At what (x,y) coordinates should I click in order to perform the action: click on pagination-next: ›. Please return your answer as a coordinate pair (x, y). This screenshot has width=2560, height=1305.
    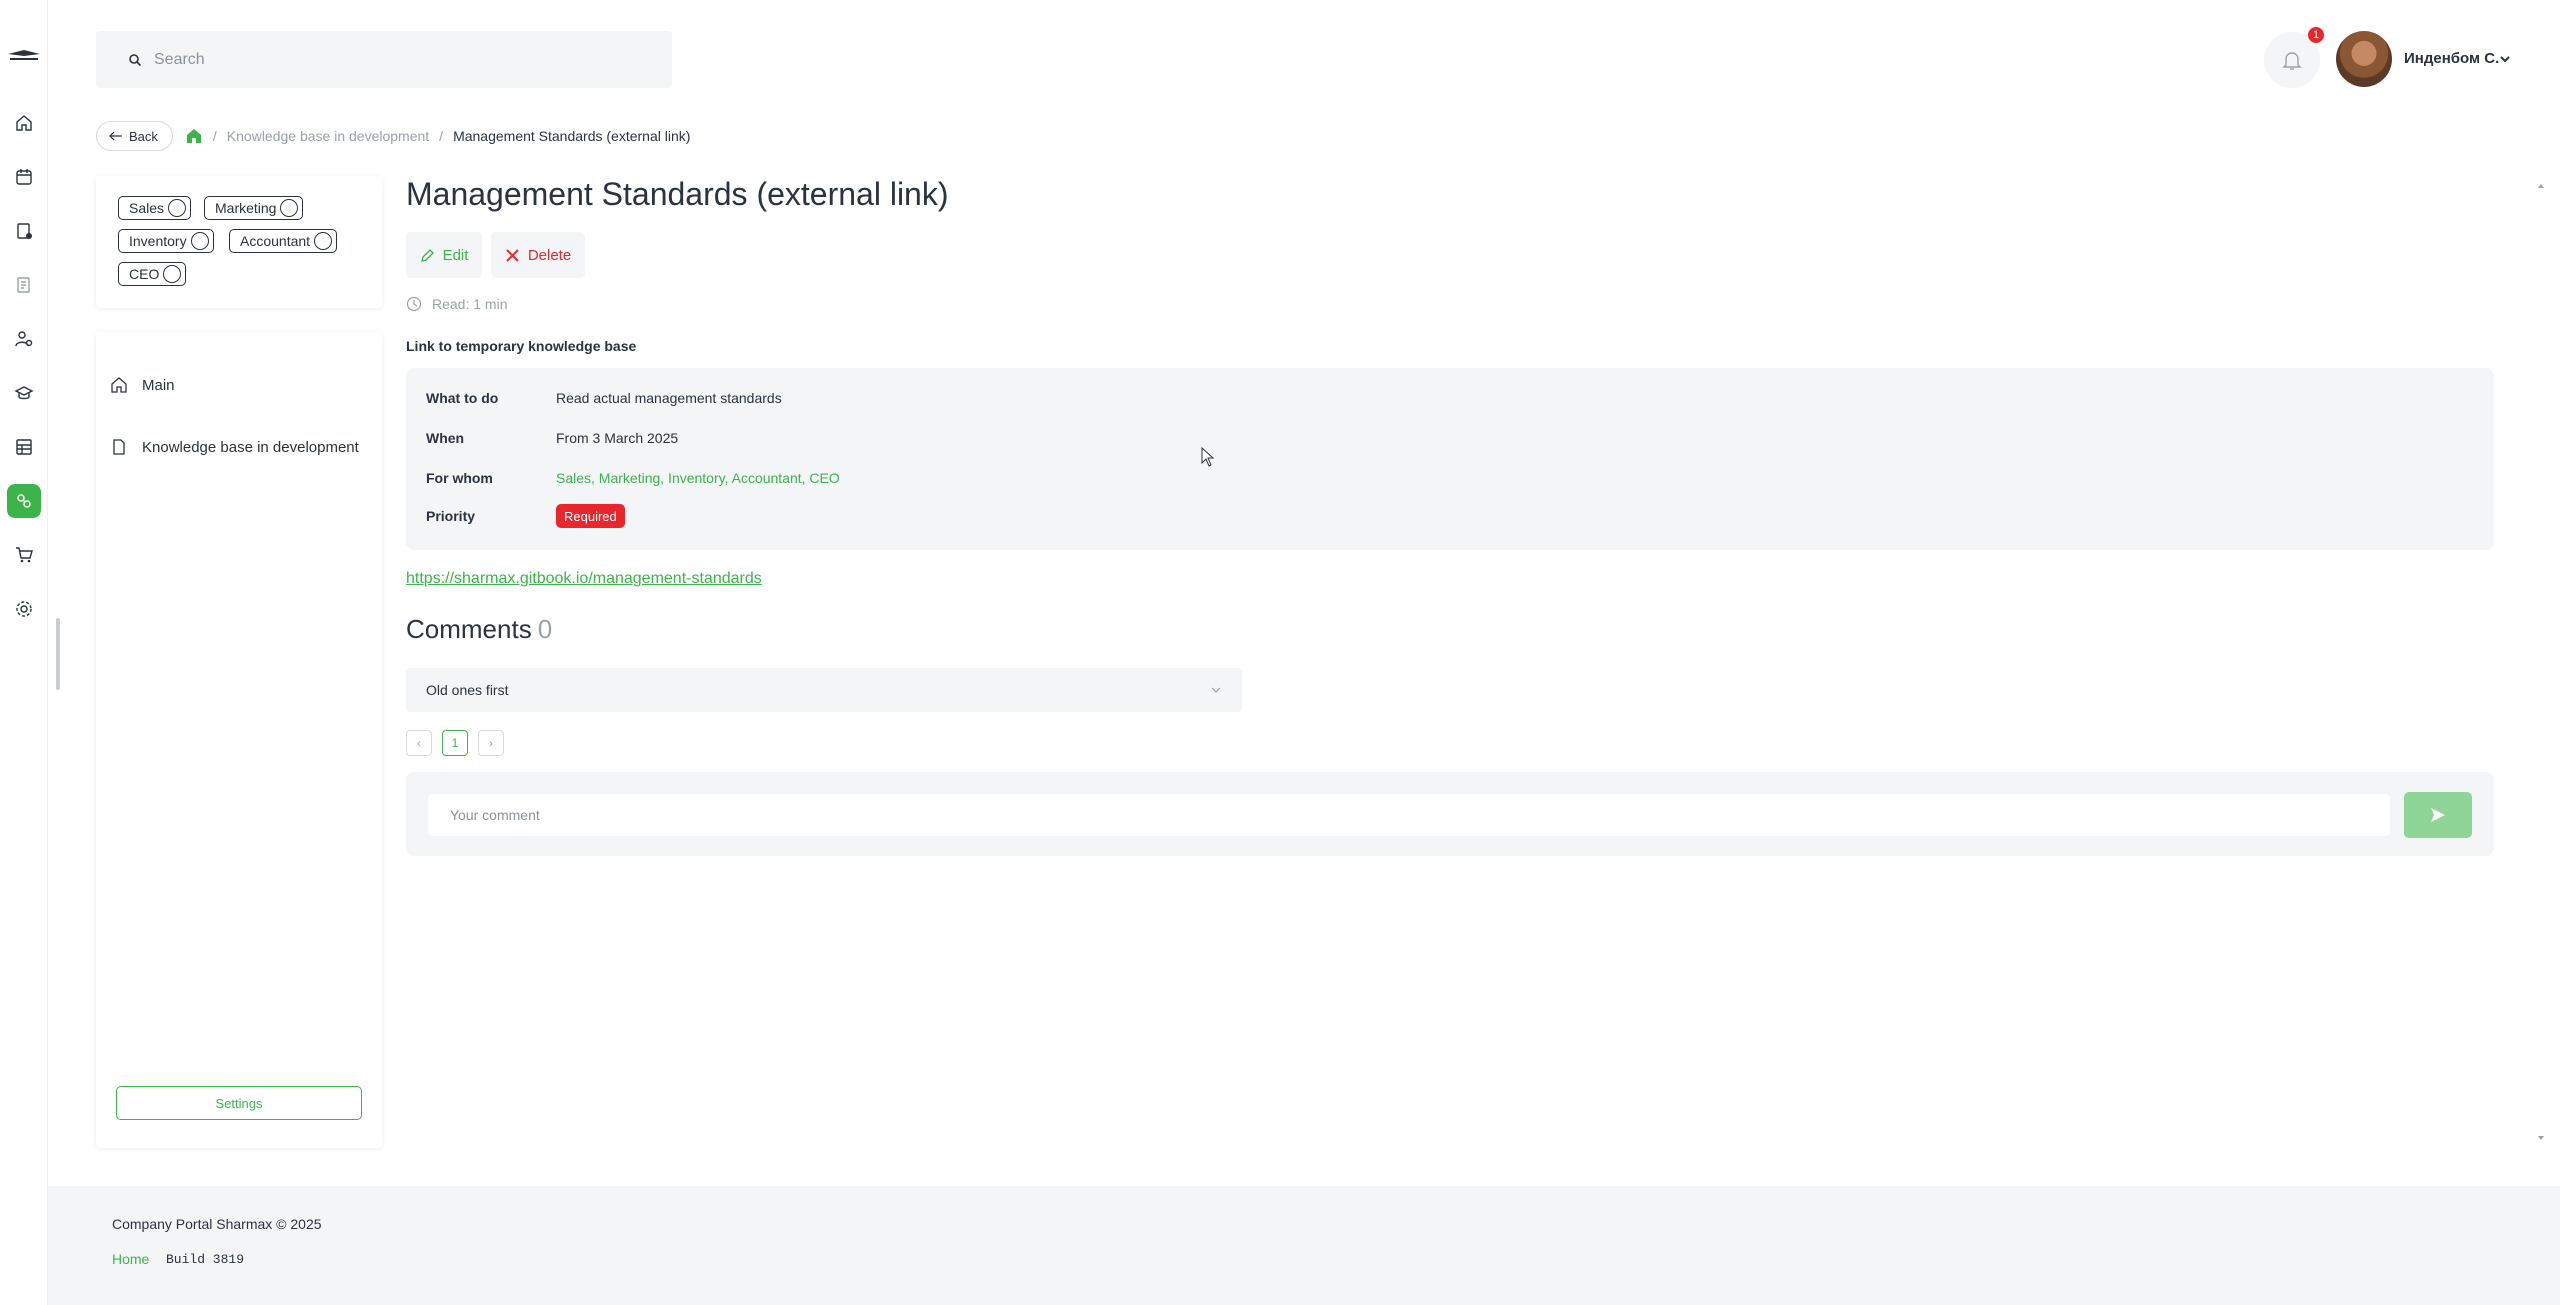
    Looking at the image, I should click on (491, 743).